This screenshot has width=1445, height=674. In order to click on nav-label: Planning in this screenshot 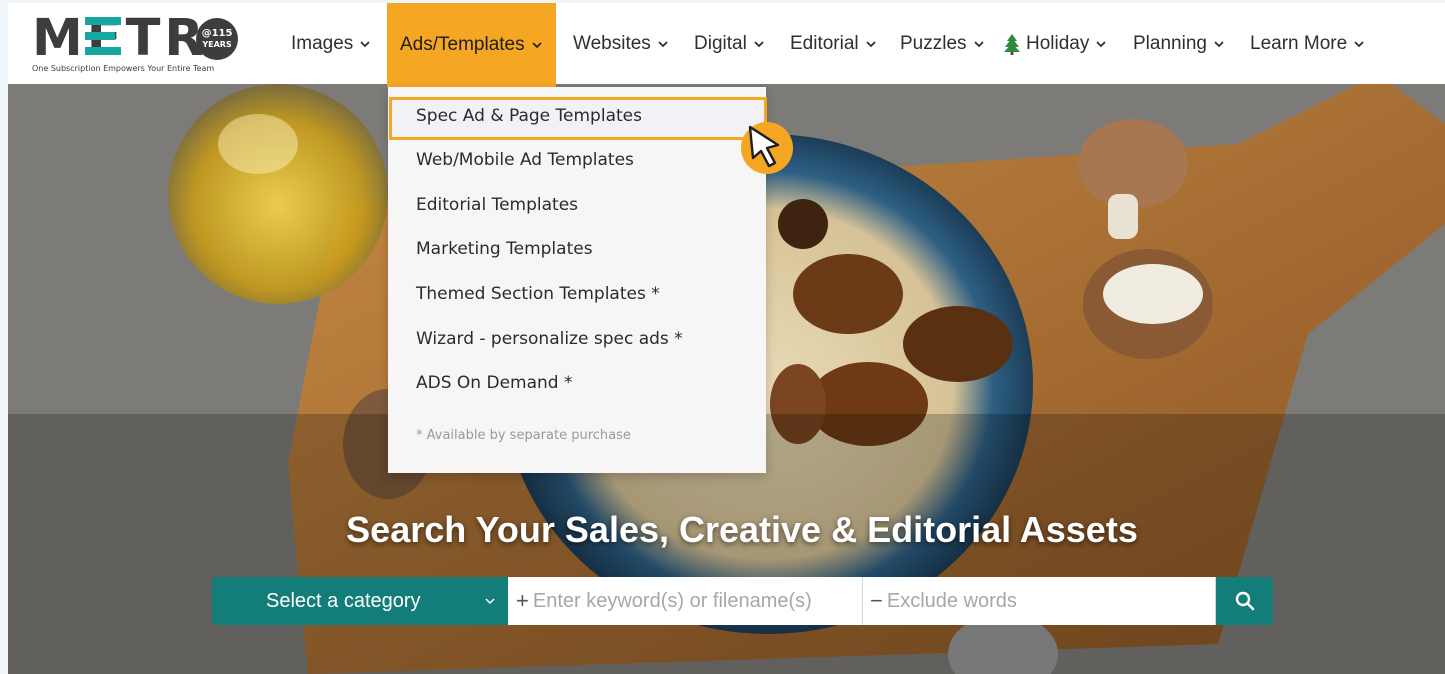, I will do `click(1170, 43)`.